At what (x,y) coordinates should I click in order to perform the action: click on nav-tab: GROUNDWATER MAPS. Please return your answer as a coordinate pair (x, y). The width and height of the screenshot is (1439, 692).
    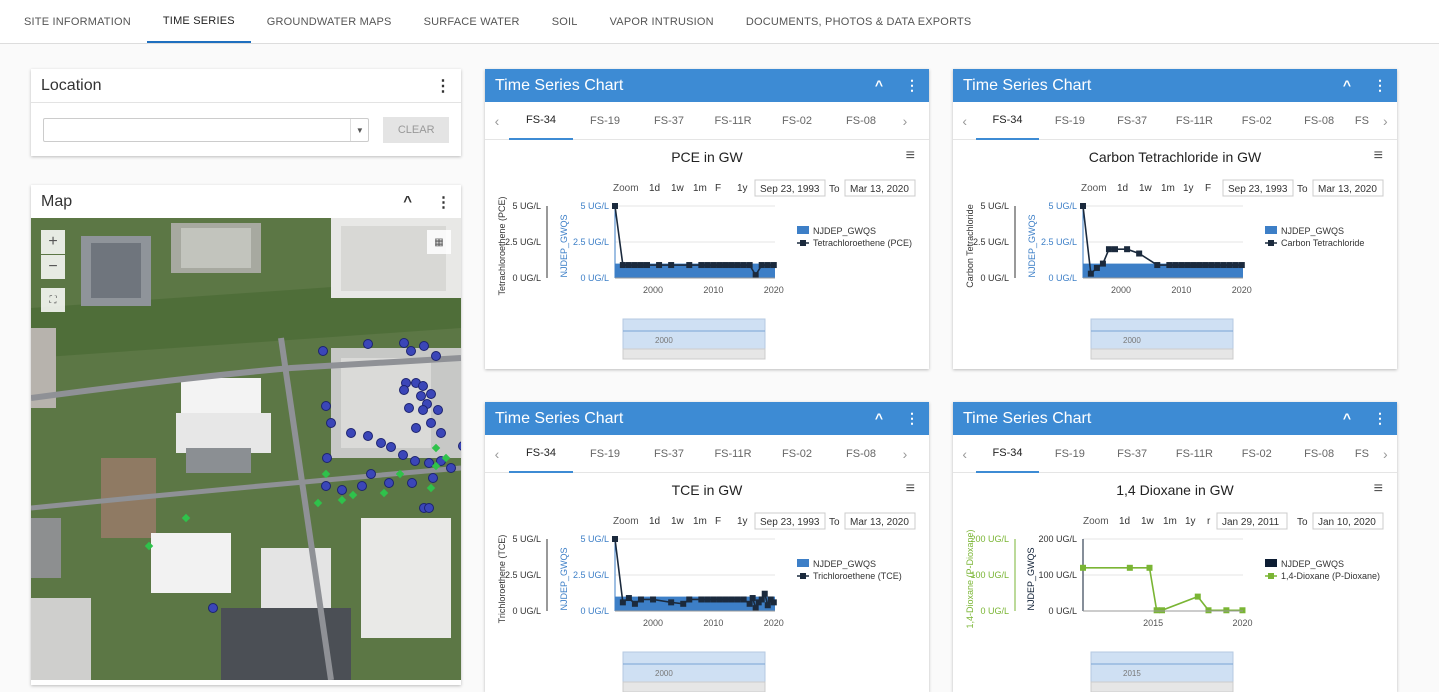
    Looking at the image, I should click on (329, 21).